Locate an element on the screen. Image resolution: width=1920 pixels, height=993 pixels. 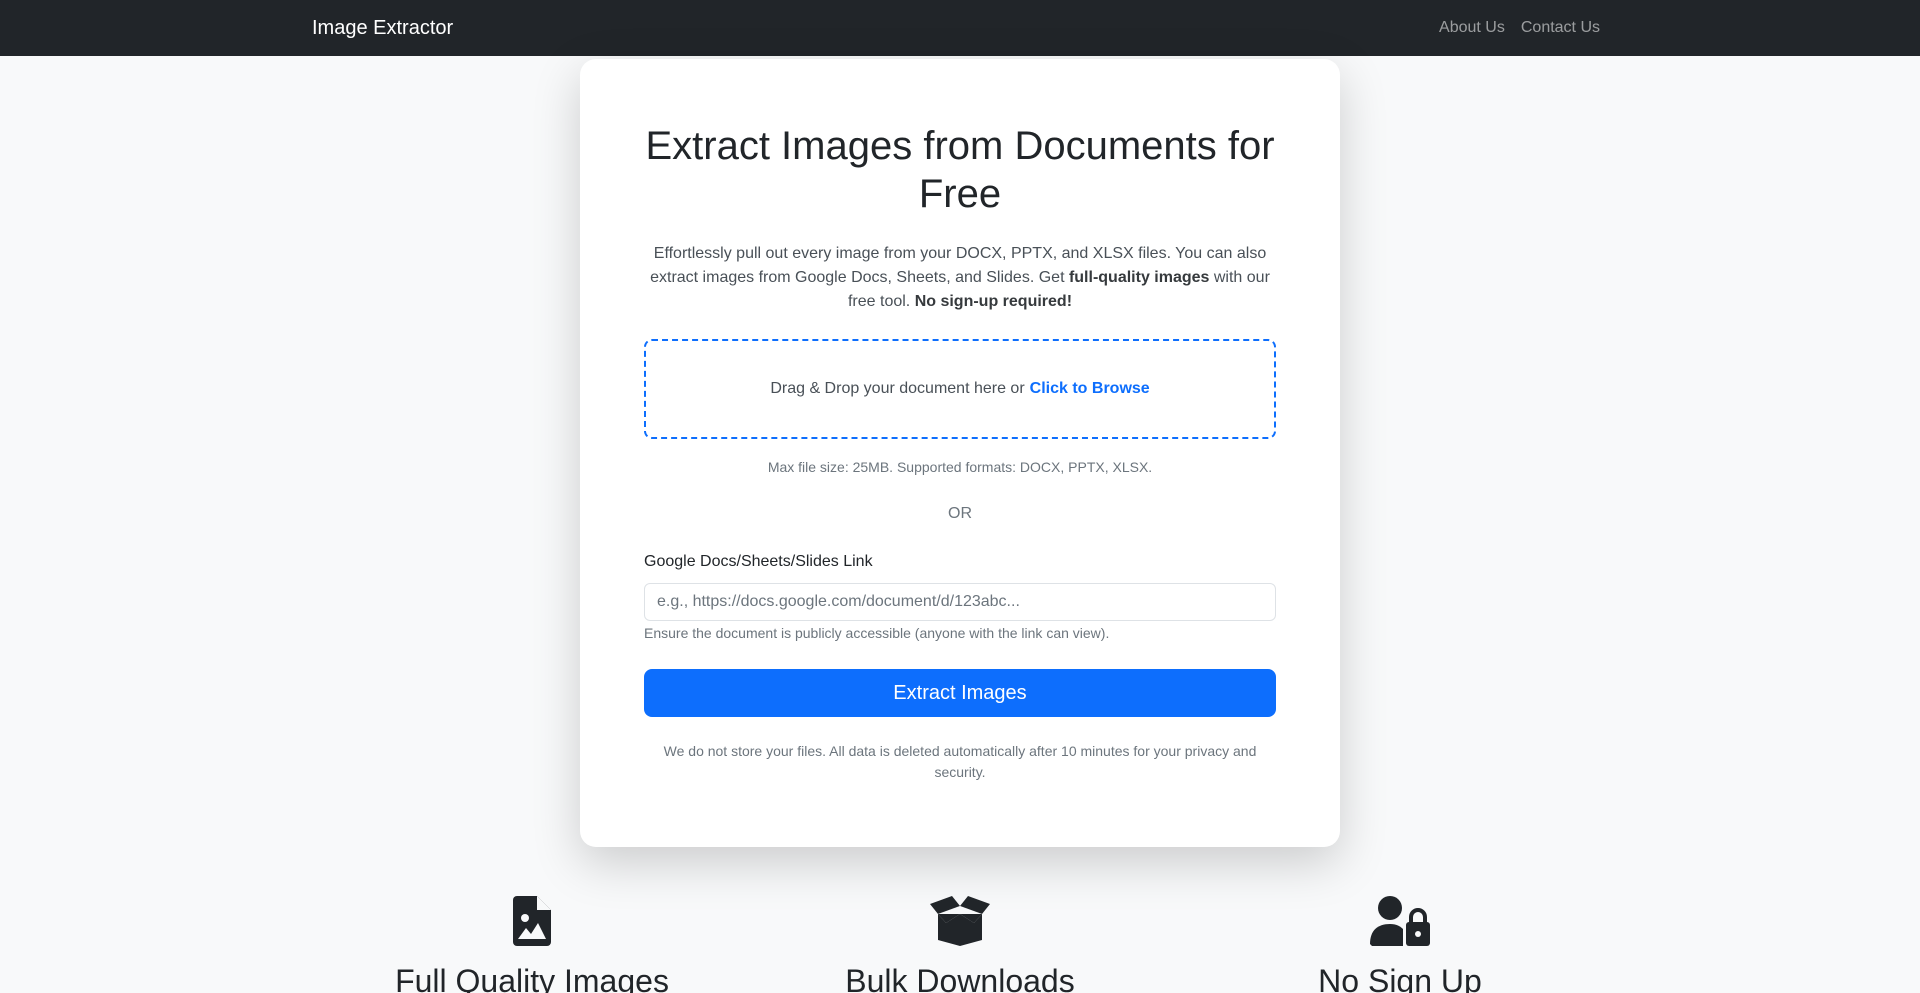
feature-title: No Sign Up is located at coordinates (1400, 978).